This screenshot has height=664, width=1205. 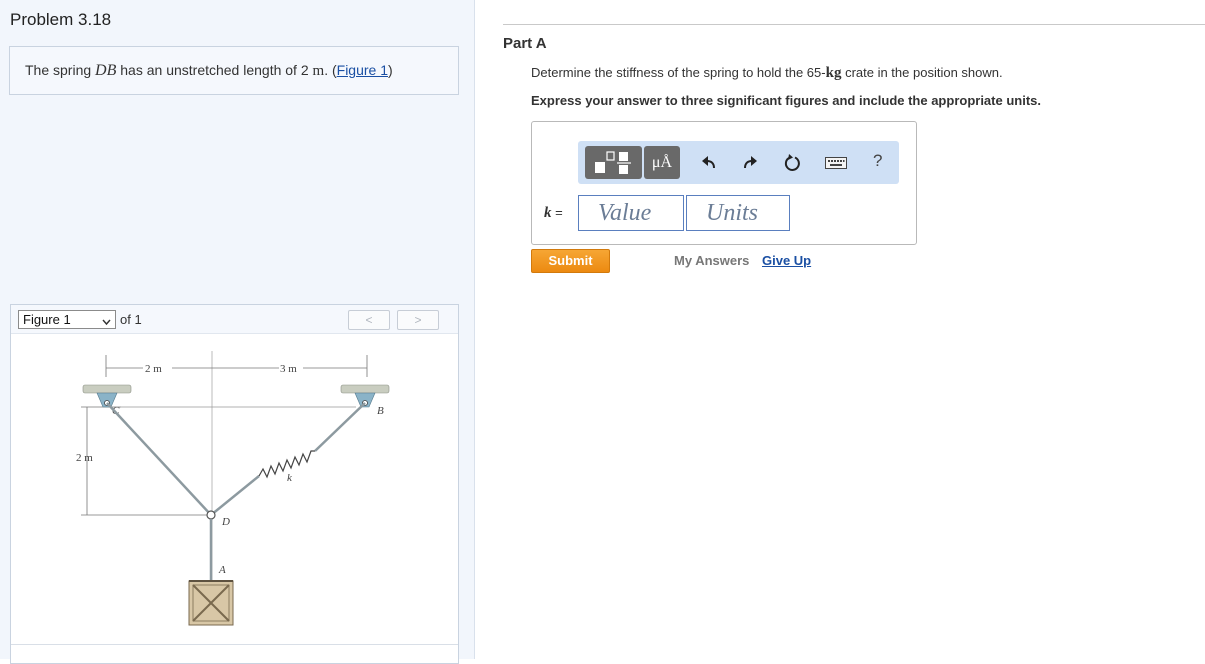 I want to click on give-up-link: Give Up, so click(x=786, y=260).